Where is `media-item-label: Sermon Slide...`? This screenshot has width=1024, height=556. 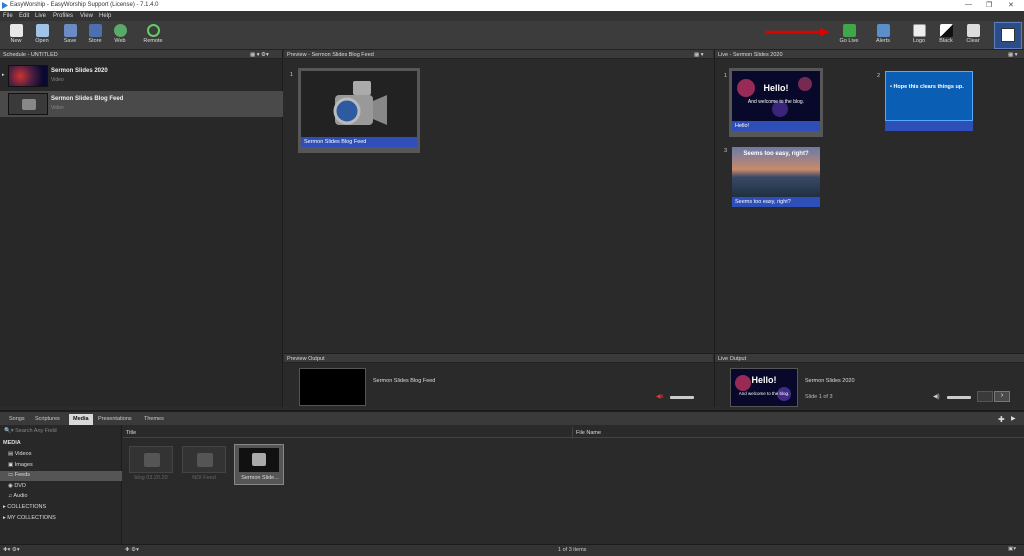 media-item-label: Sermon Slide... is located at coordinates (260, 478).